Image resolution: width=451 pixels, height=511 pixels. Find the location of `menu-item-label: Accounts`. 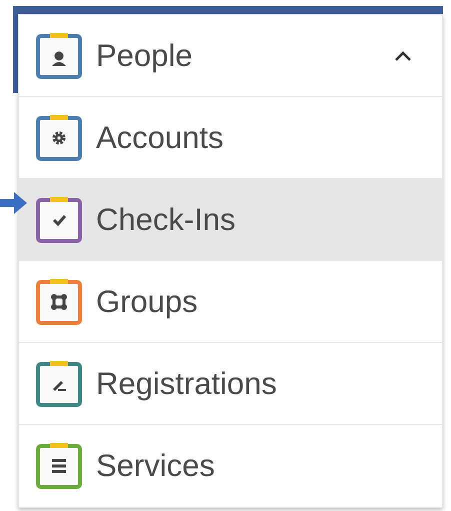

menu-item-label: Accounts is located at coordinates (160, 138).